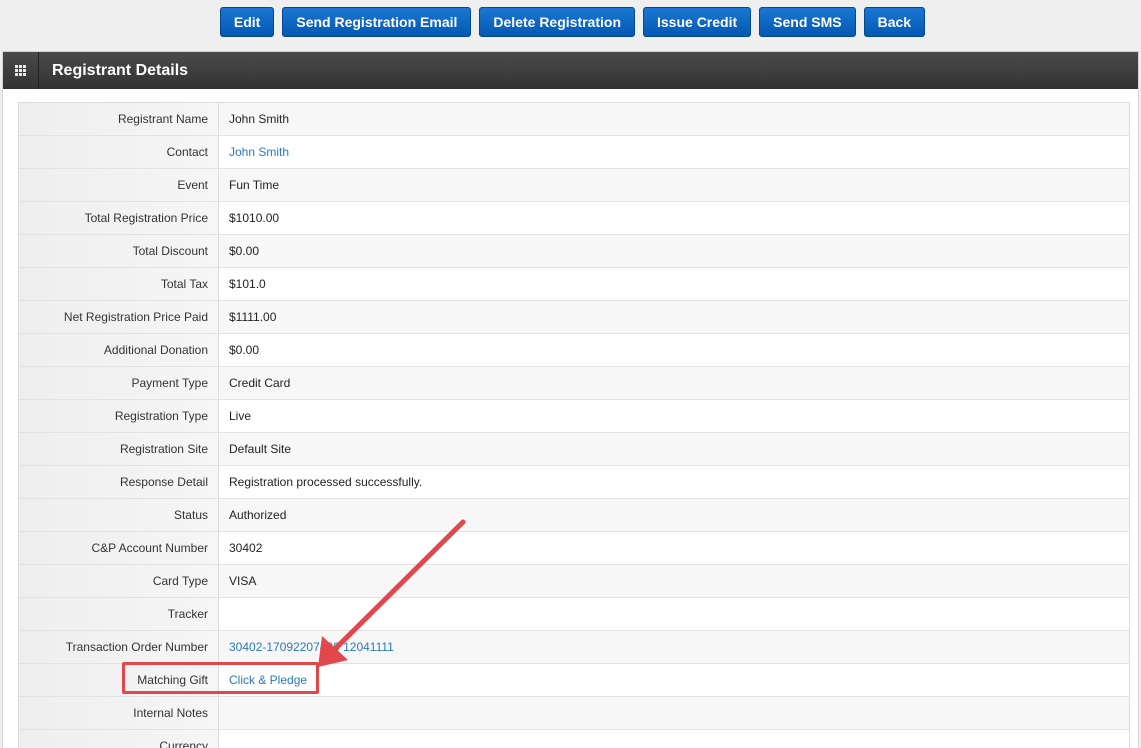 The image size is (1141, 748). I want to click on detail-value: $1010.00, so click(674, 218).